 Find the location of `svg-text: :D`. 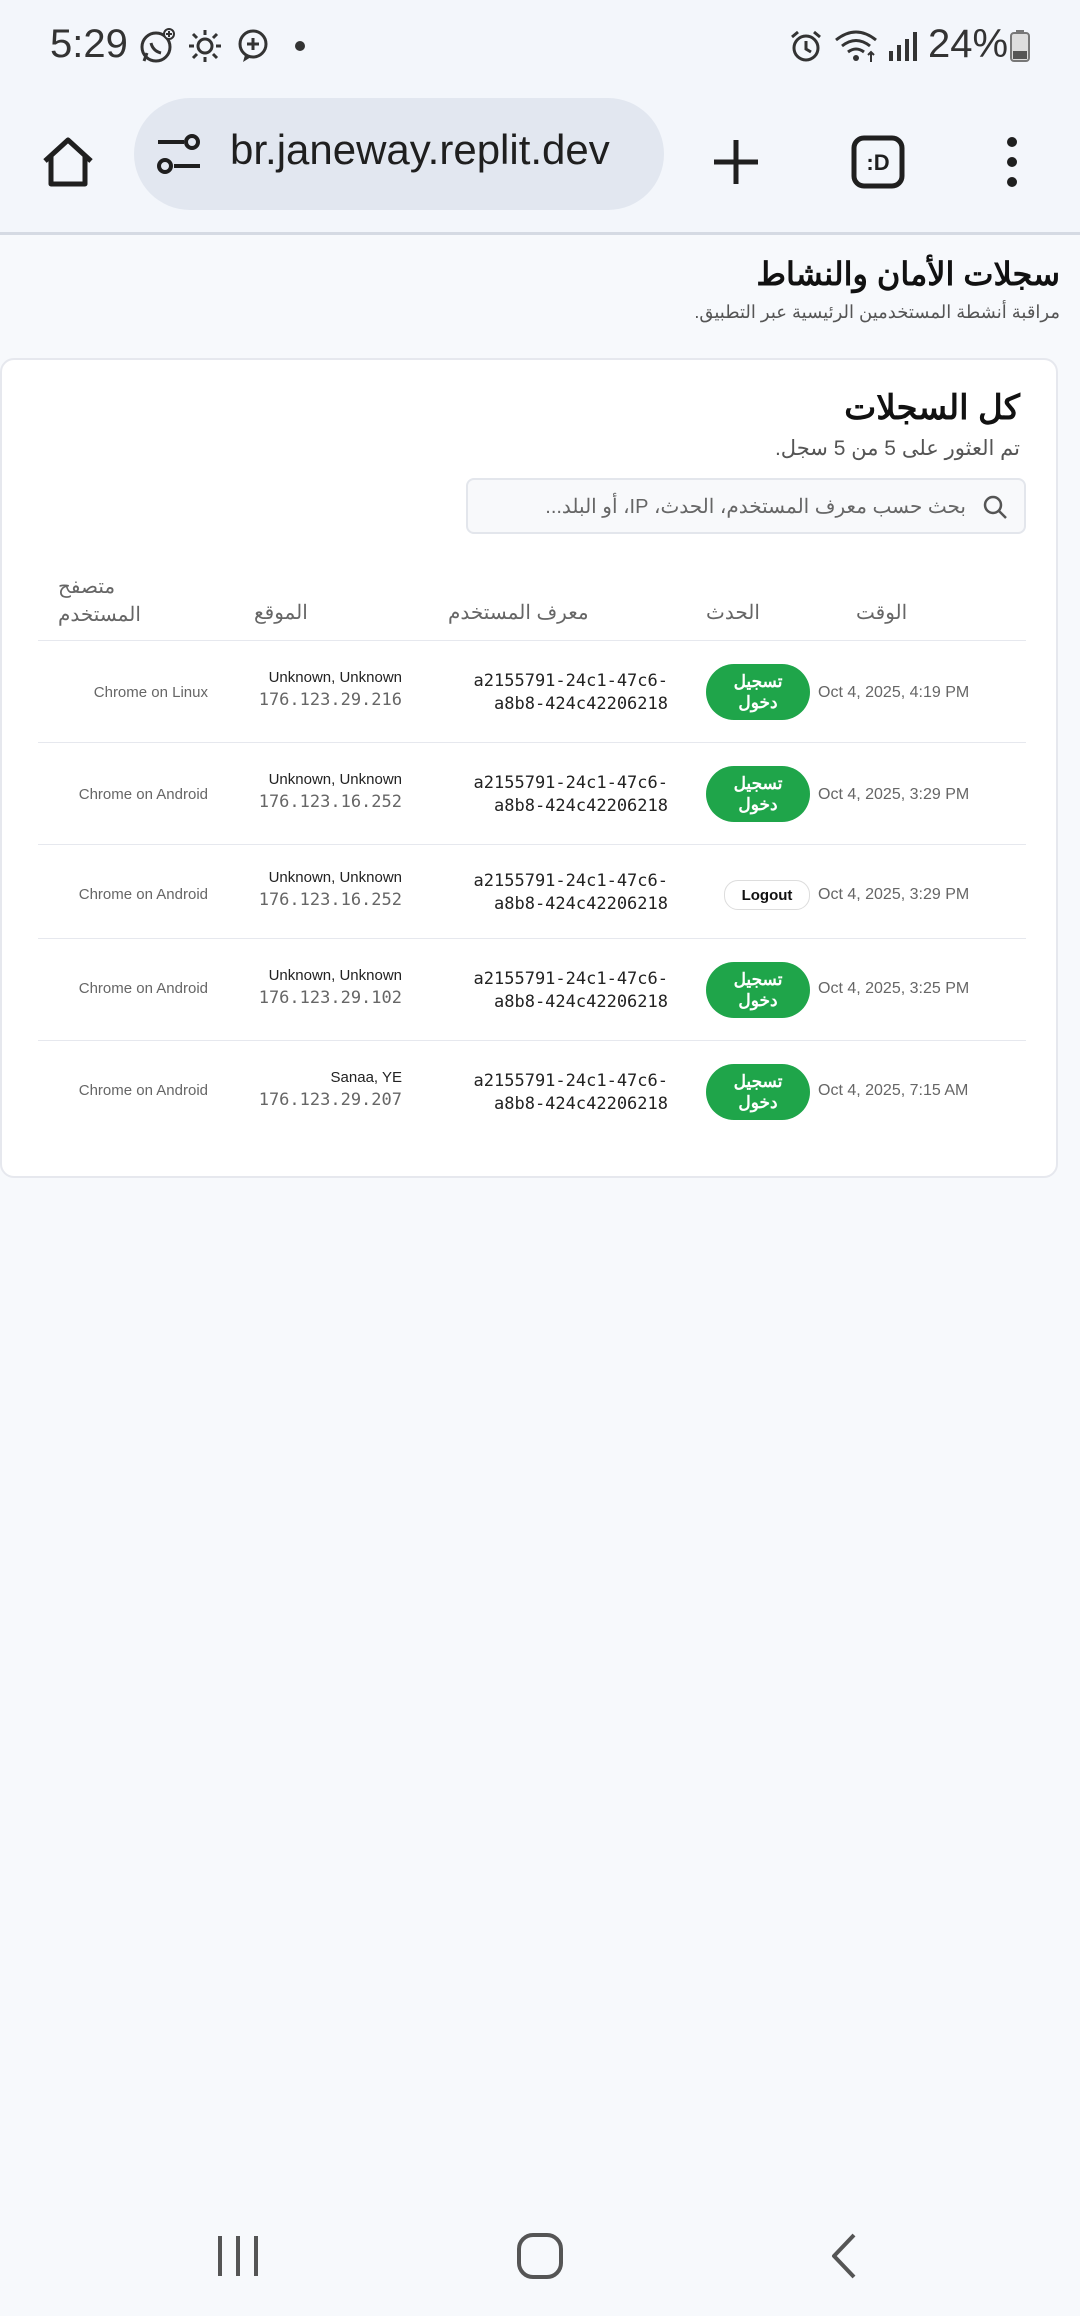

svg-text: :D is located at coordinates (877, 162).